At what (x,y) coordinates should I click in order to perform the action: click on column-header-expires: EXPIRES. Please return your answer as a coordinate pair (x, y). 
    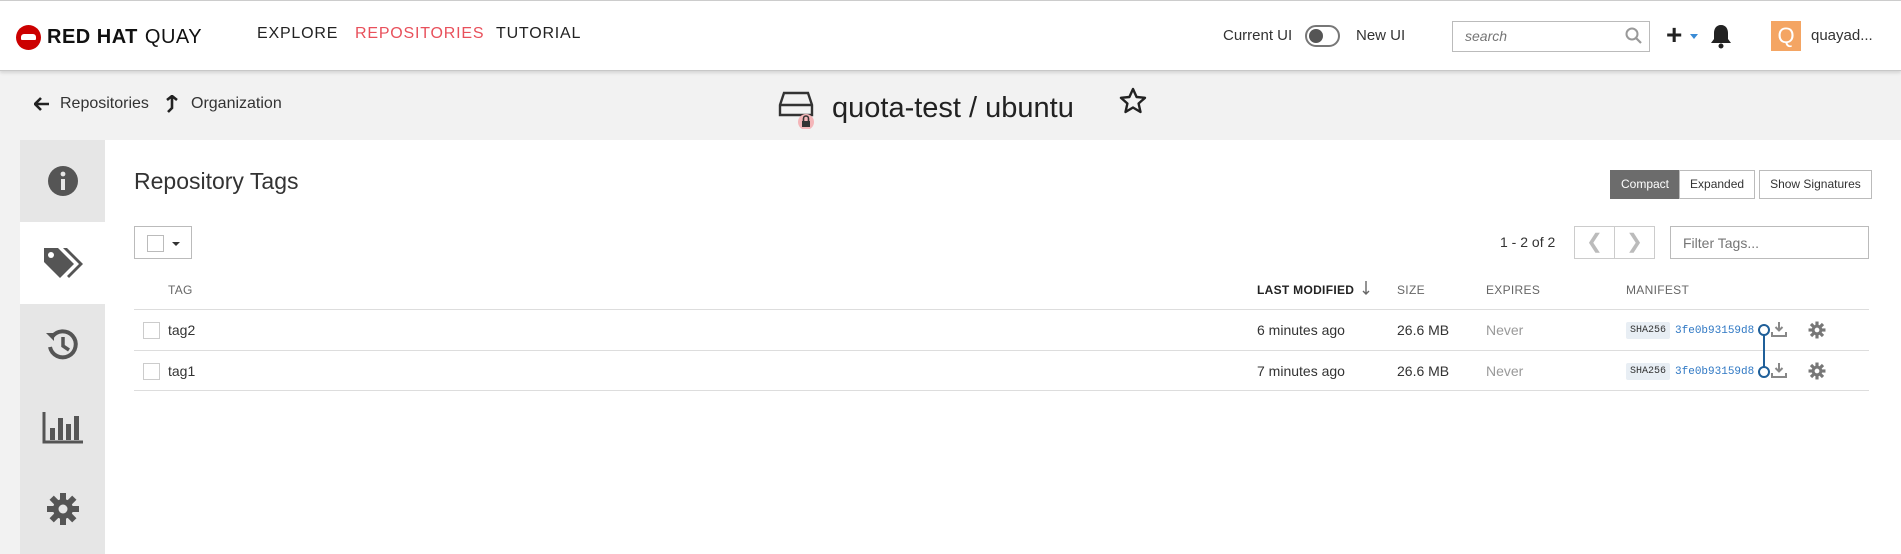
    Looking at the image, I should click on (1513, 290).